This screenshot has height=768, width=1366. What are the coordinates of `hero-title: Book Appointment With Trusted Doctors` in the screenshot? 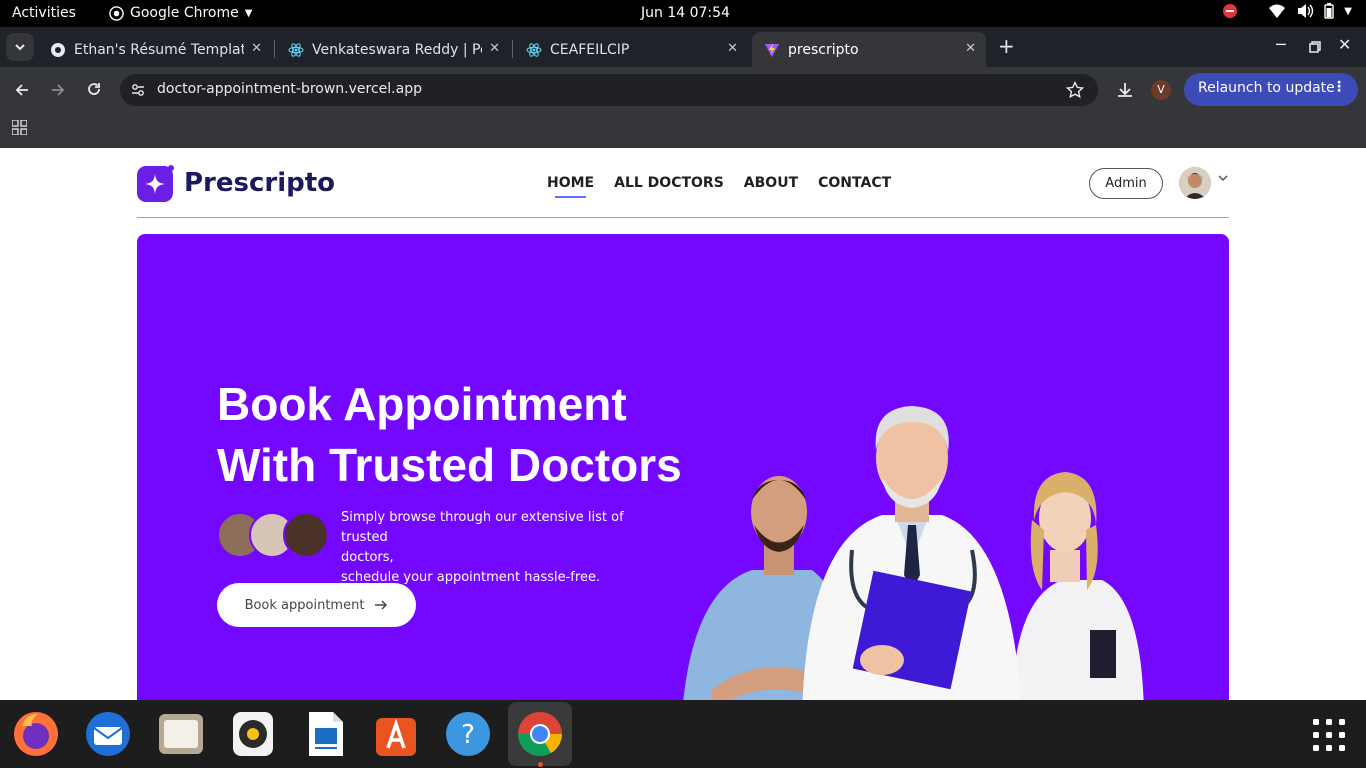 It's located at (449, 435).